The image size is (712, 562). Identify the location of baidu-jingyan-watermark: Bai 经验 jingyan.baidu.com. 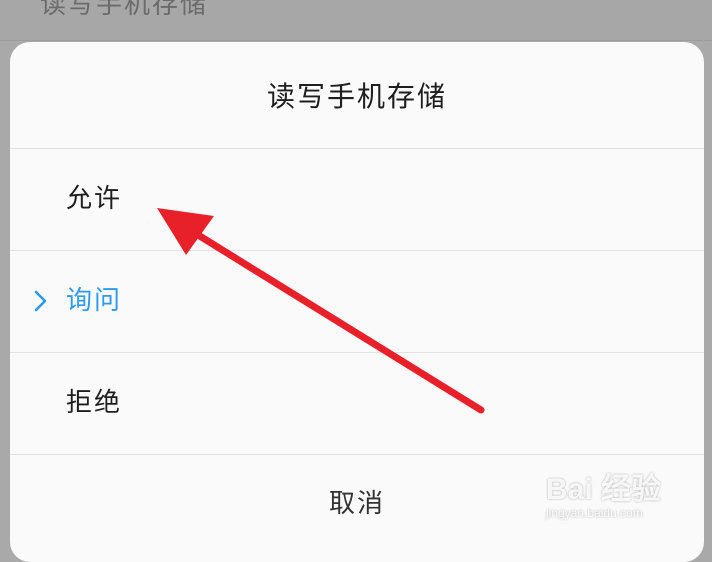
(621, 492).